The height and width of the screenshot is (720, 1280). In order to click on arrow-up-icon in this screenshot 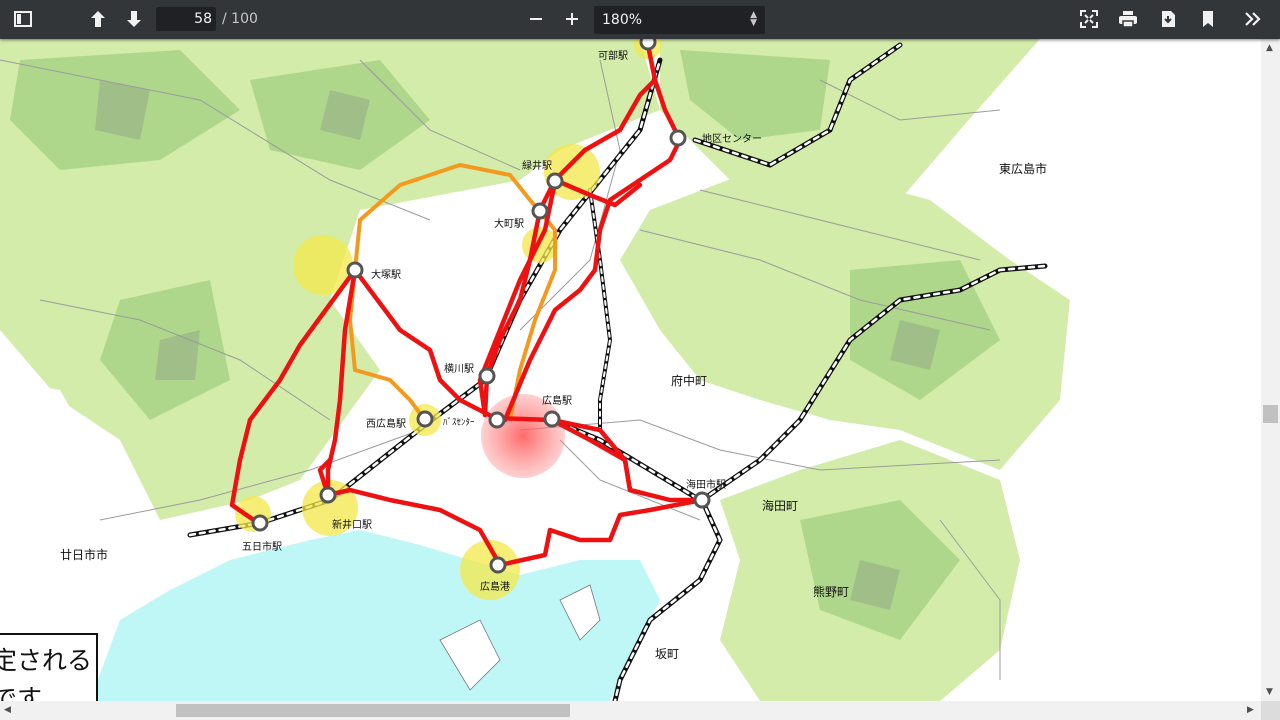, I will do `click(98, 19)`.